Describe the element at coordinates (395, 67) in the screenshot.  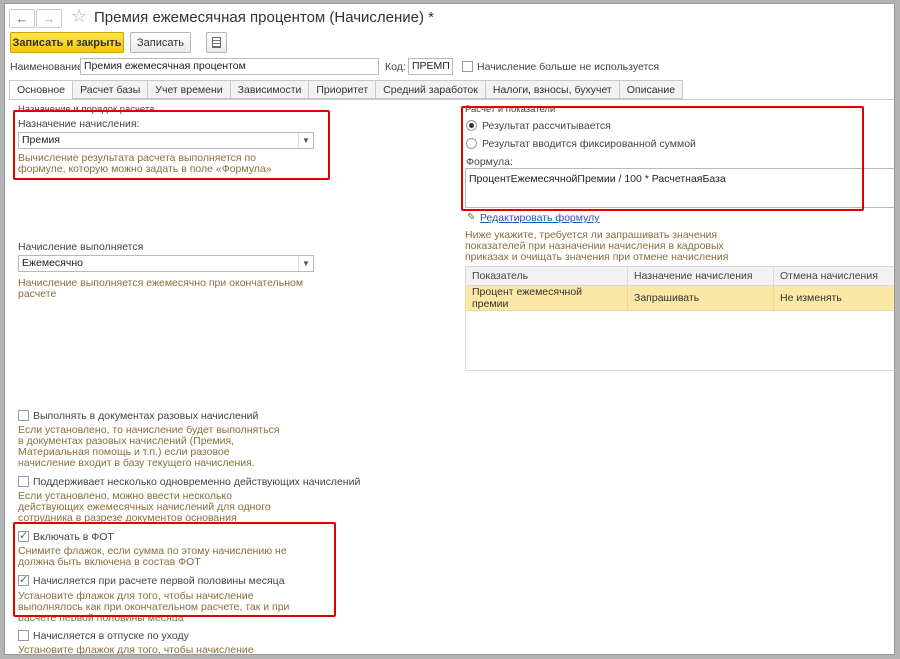
I see `code-label: Код:` at that location.